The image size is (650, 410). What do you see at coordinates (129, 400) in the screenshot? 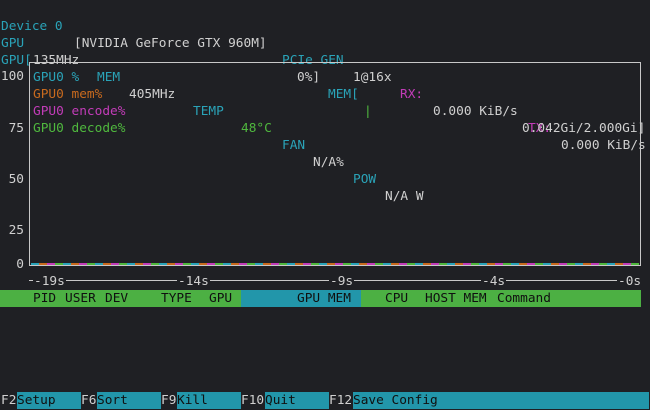
I see `sort-button: Sort` at bounding box center [129, 400].